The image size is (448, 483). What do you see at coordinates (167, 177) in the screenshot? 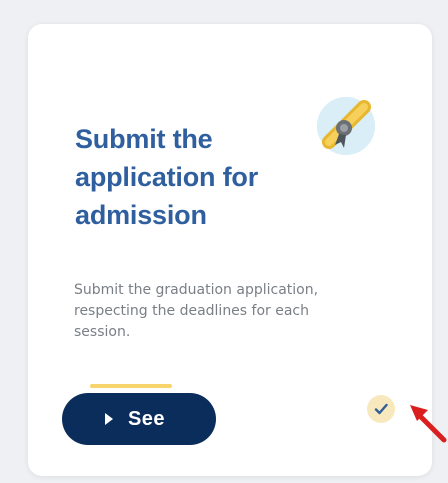
I see `page-title: Submit the application for admission` at bounding box center [167, 177].